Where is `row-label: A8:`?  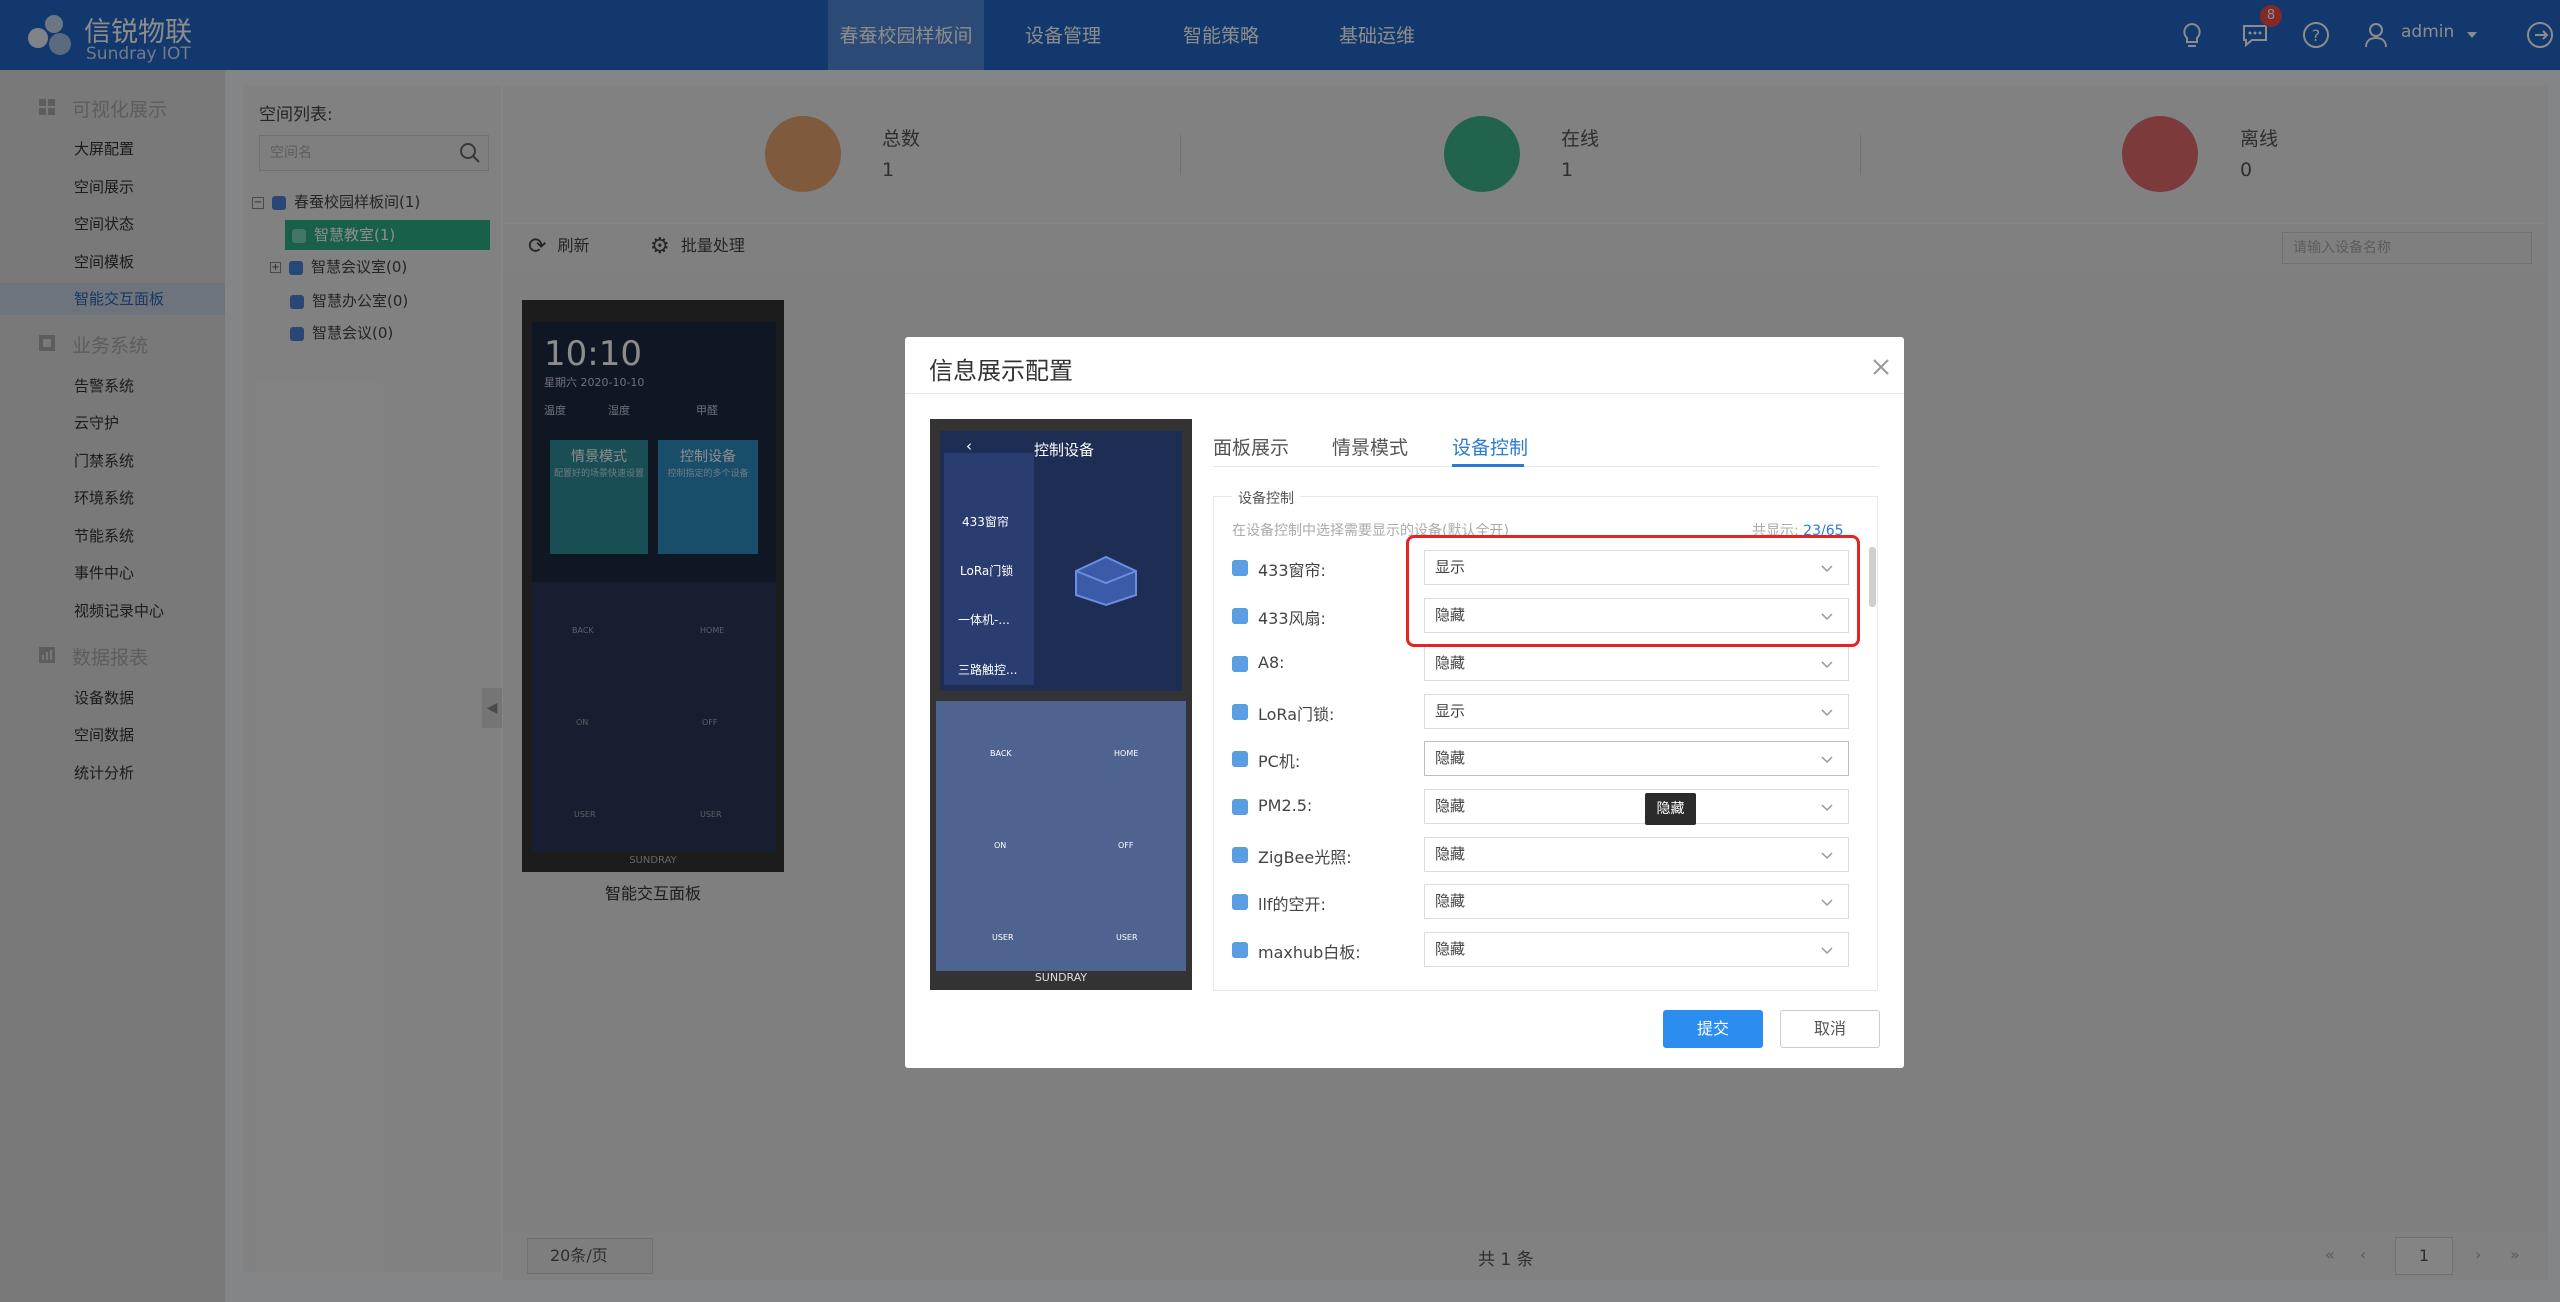 row-label: A8: is located at coordinates (1271, 662).